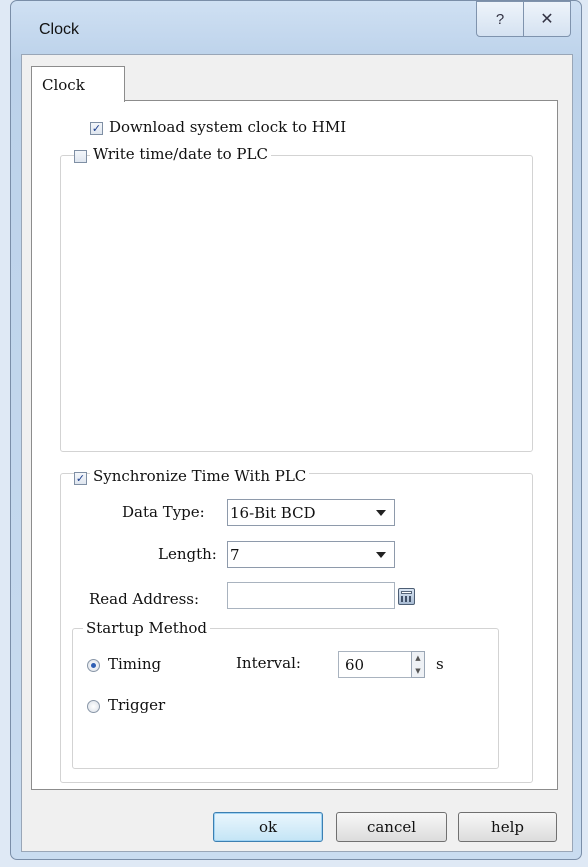  What do you see at coordinates (135, 664) in the screenshot?
I see `timing-label: Timing` at bounding box center [135, 664].